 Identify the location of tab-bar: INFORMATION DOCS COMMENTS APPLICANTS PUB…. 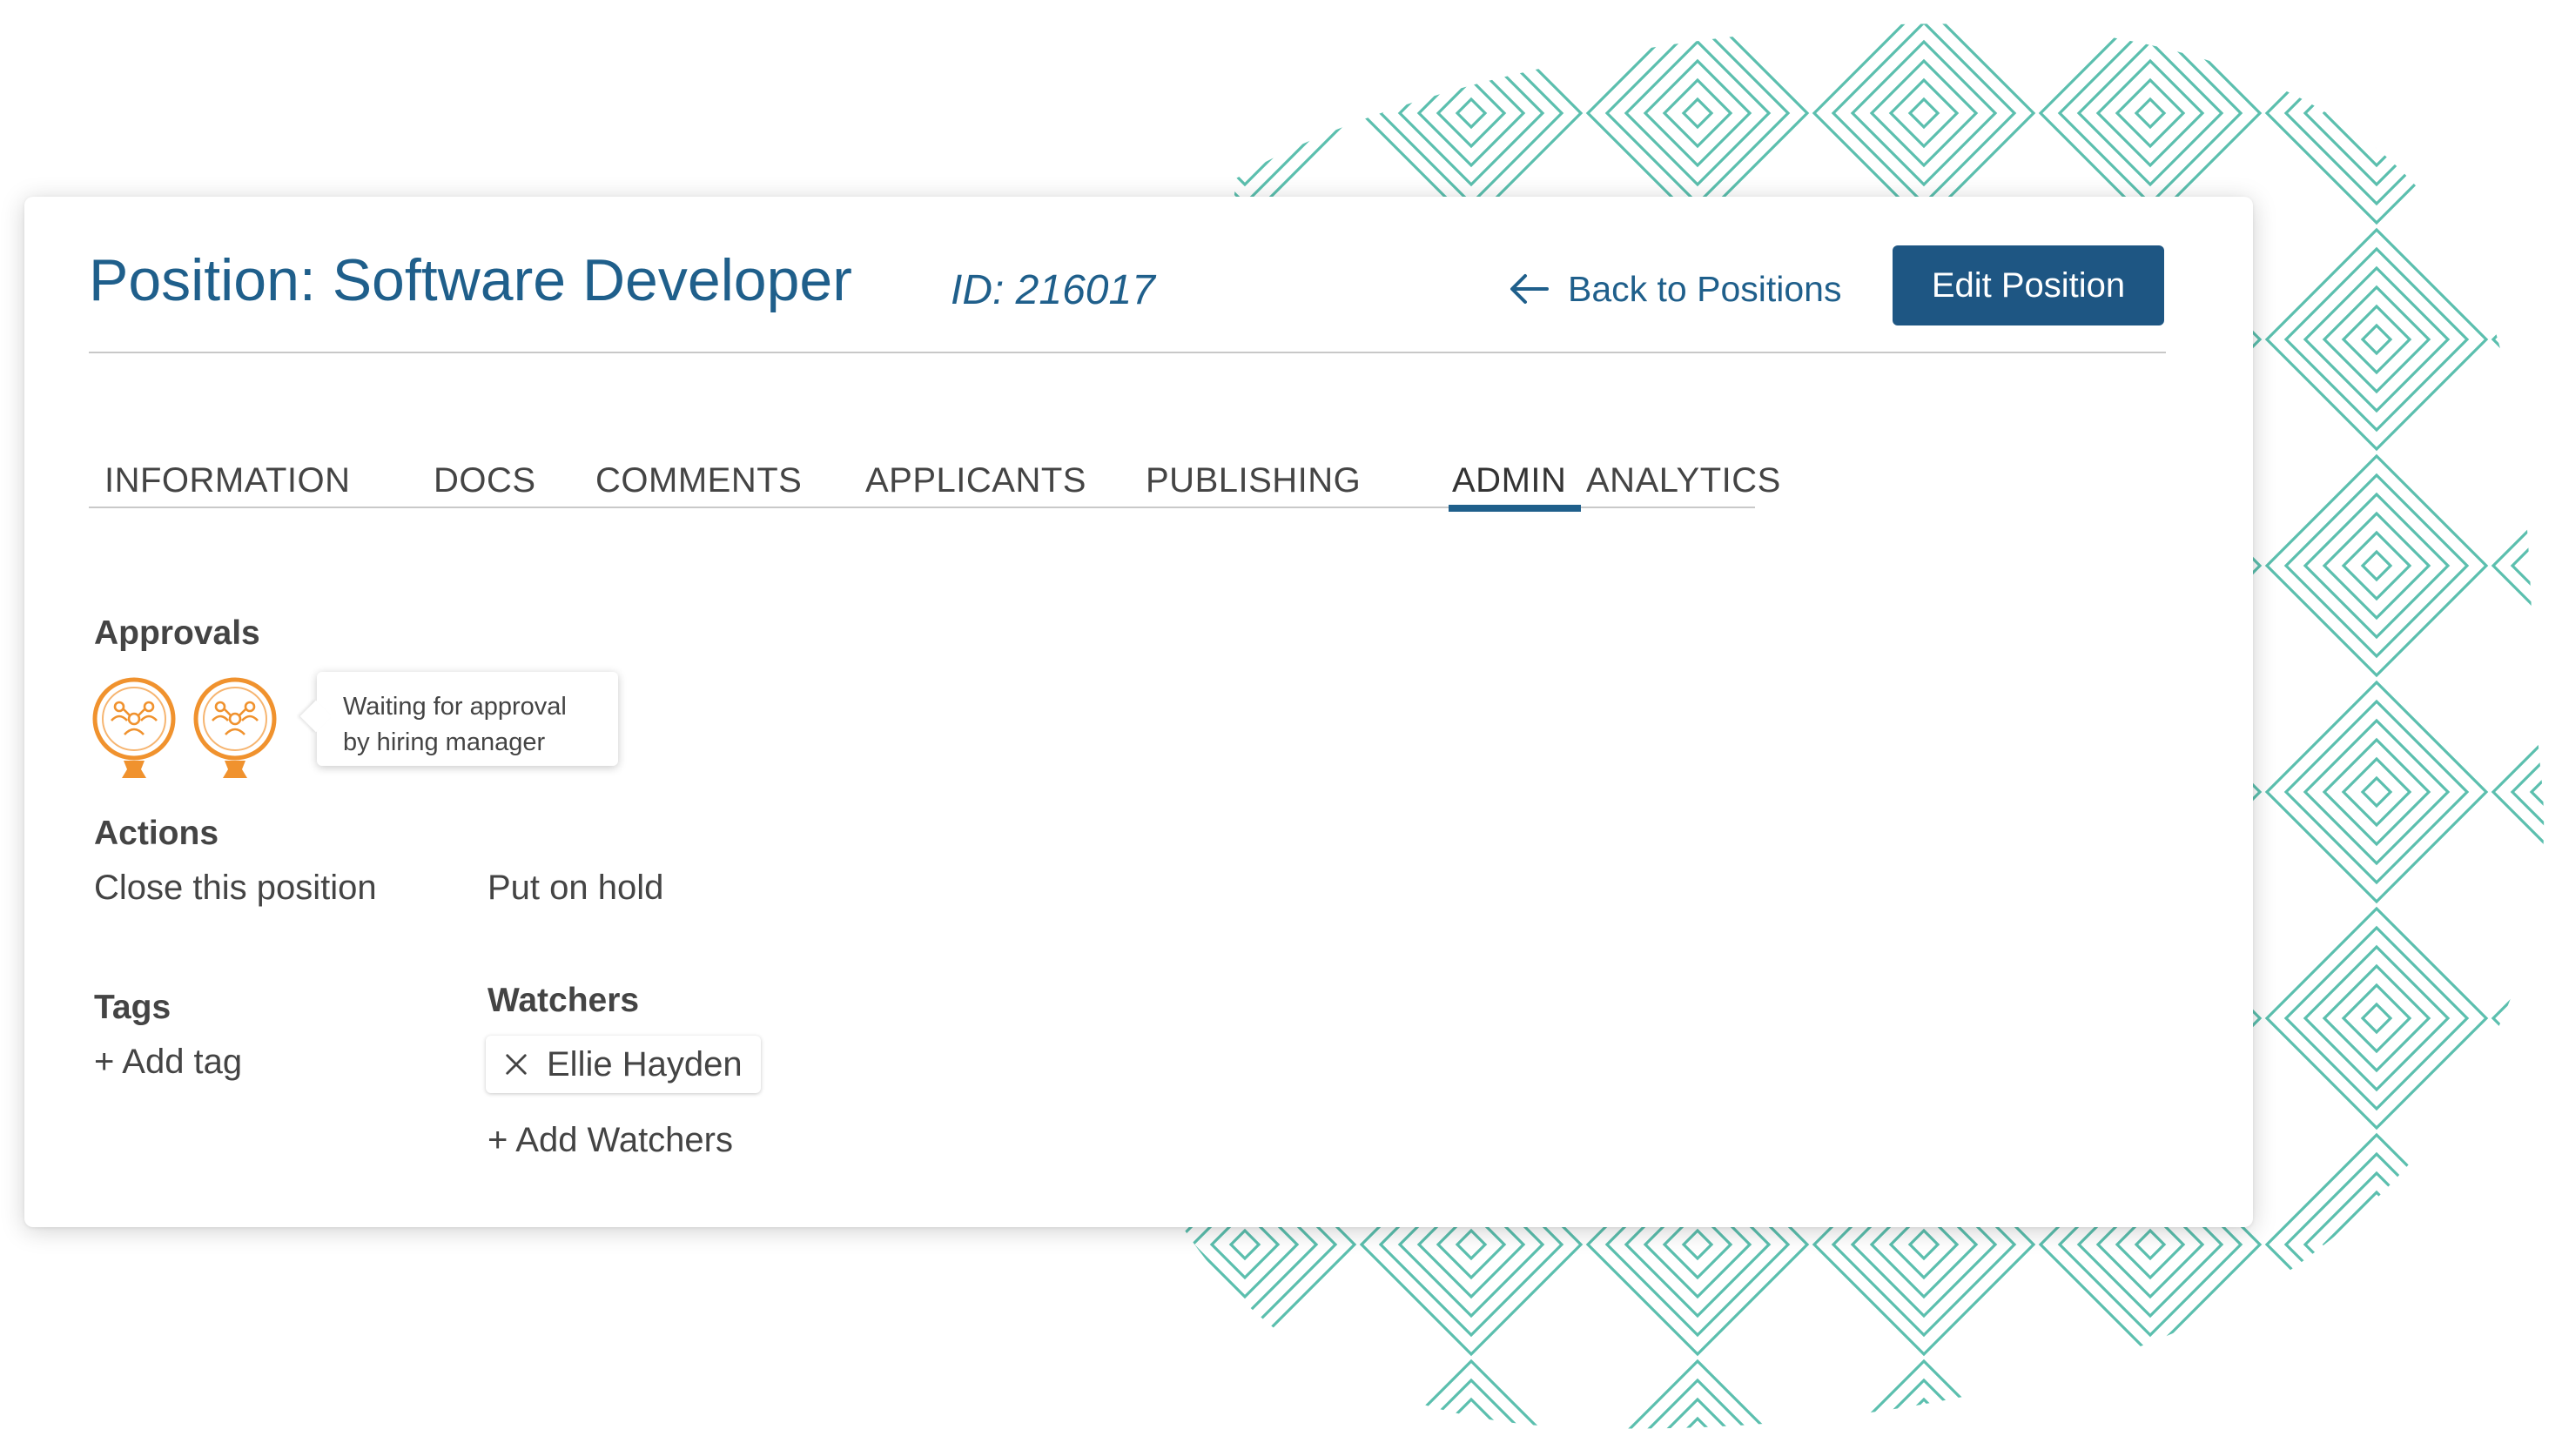
(934, 487).